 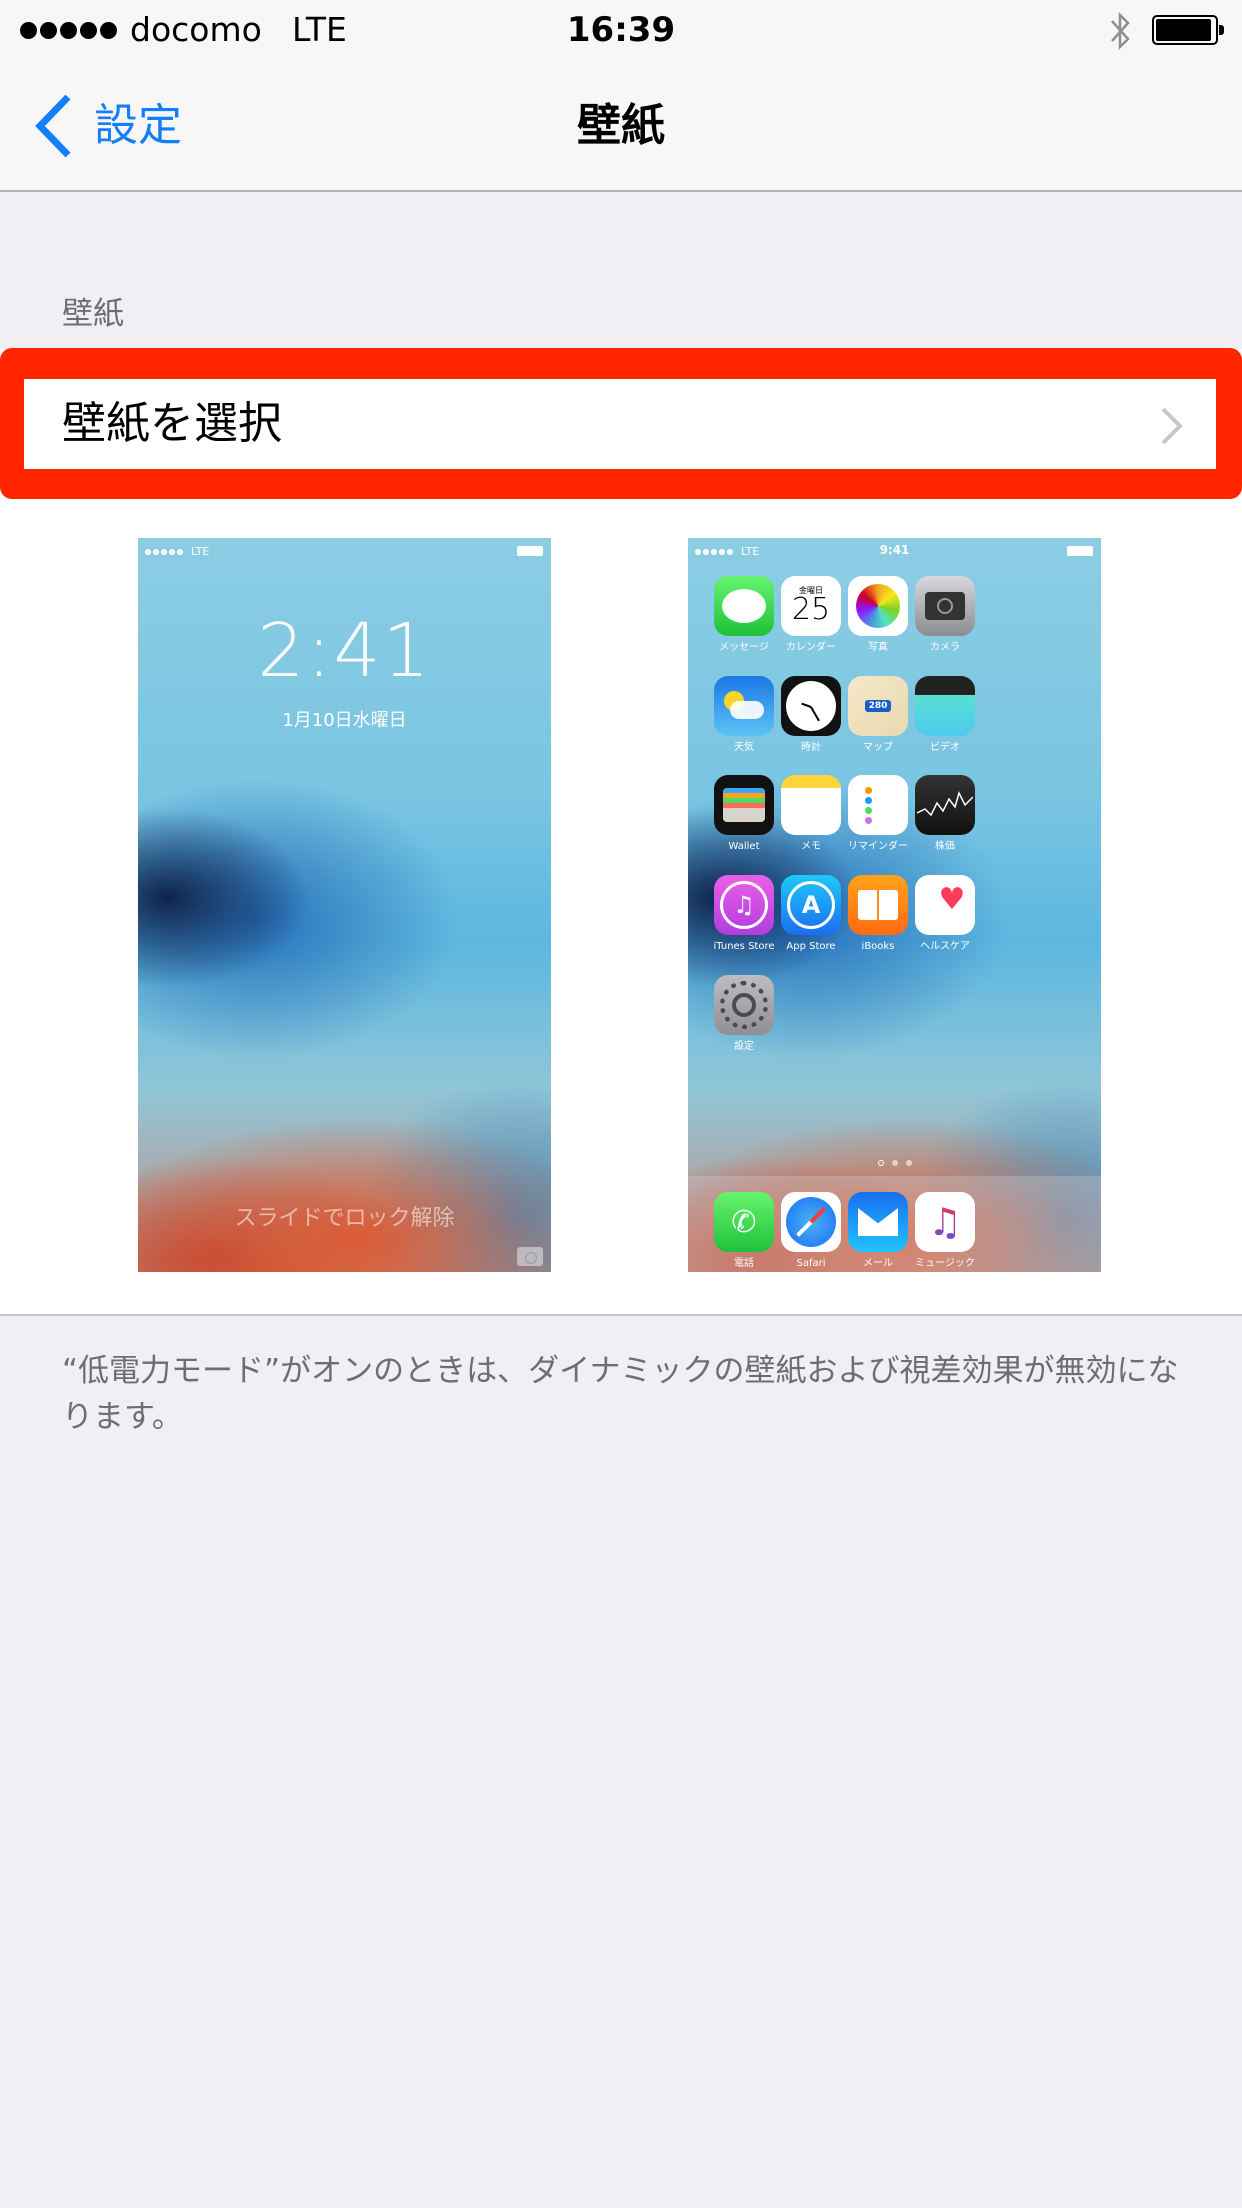 What do you see at coordinates (344, 651) in the screenshot?
I see `lock-time: 2:41` at bounding box center [344, 651].